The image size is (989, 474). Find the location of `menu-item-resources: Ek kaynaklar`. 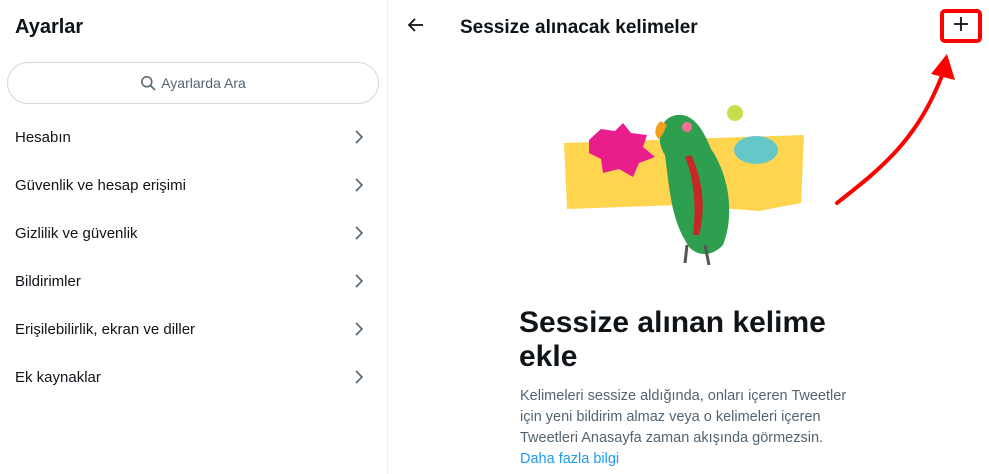

menu-item-resources: Ek kaynaklar is located at coordinates (193, 377).